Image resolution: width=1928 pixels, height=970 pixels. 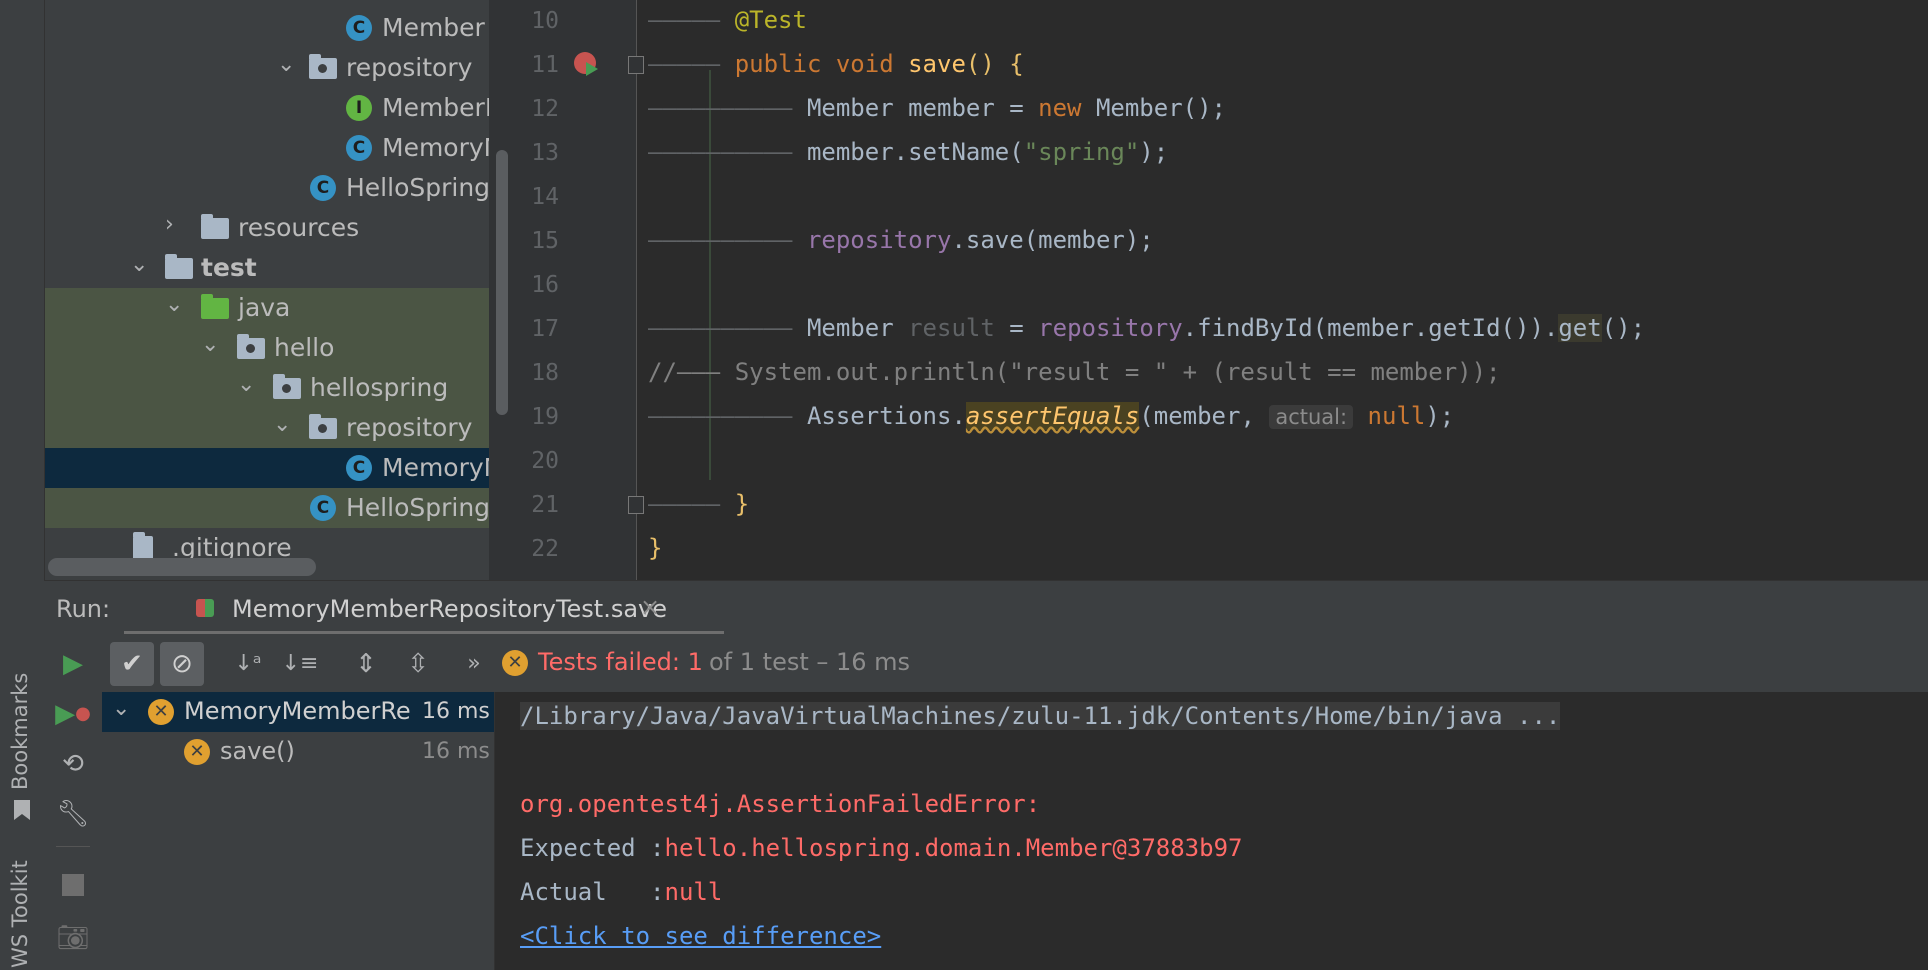 I want to click on close-icon: ×, so click(x=650, y=607).